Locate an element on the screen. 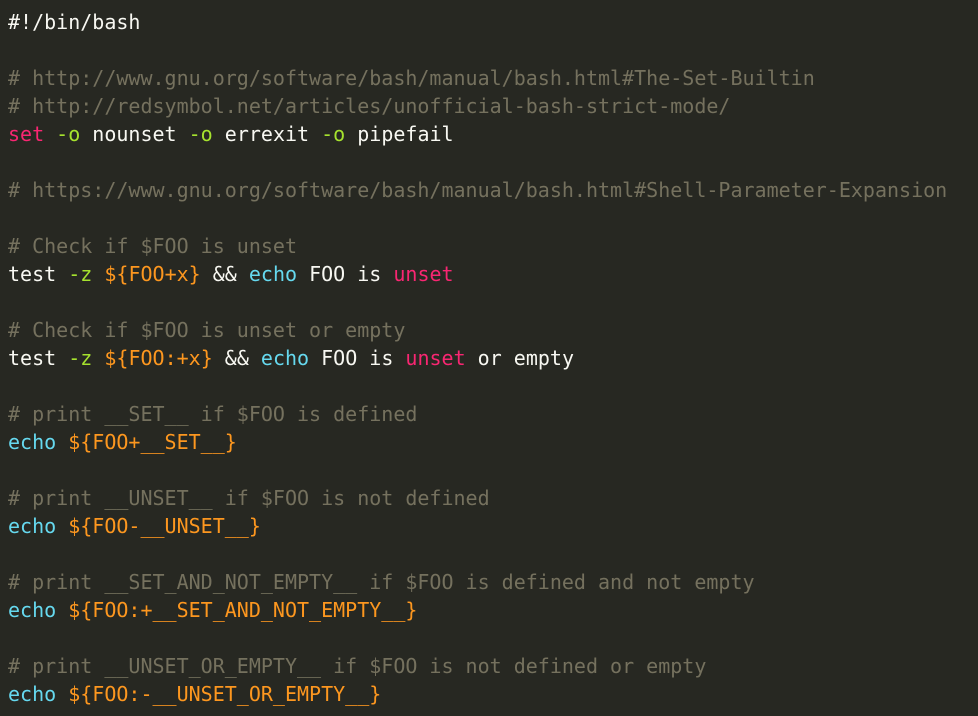 This screenshot has height=716, width=978. code-token-plain: pipefail is located at coordinates (399, 134).